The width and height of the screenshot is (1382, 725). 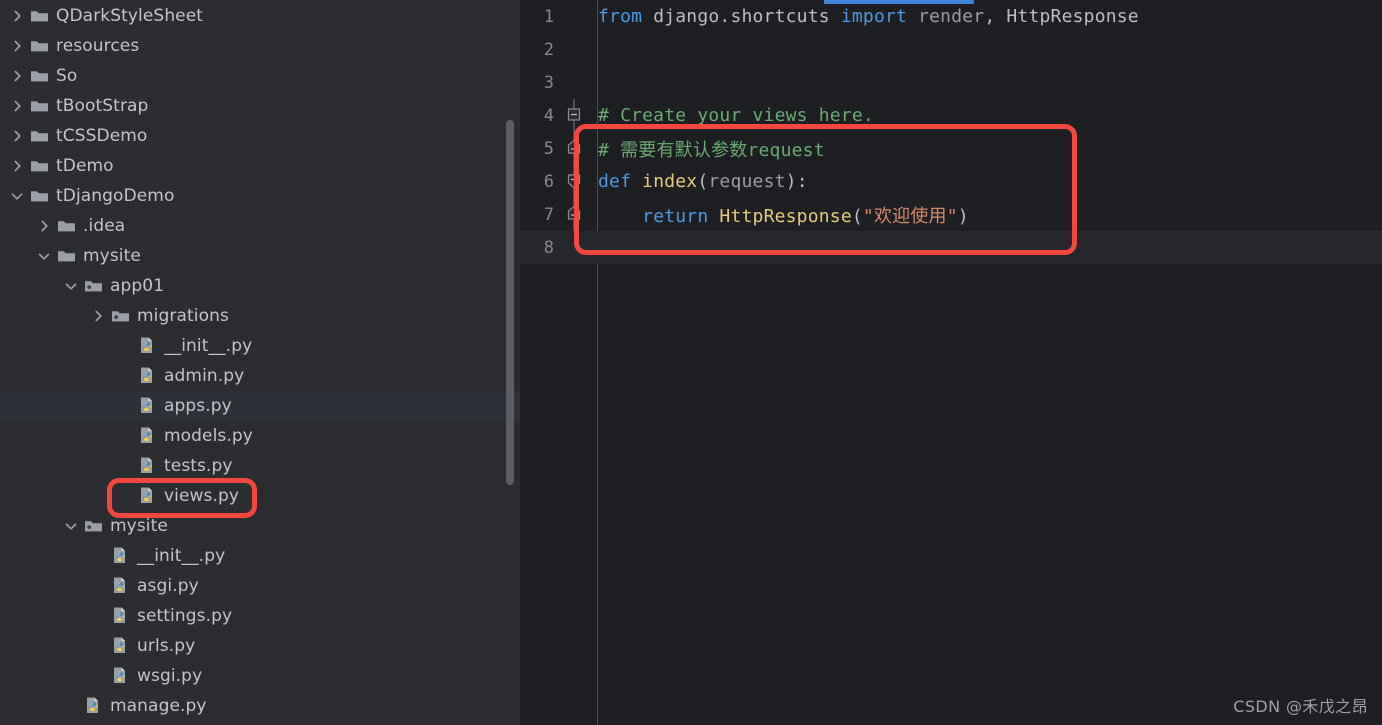 What do you see at coordinates (208, 436) in the screenshot?
I see `tree-item-label: models.py` at bounding box center [208, 436].